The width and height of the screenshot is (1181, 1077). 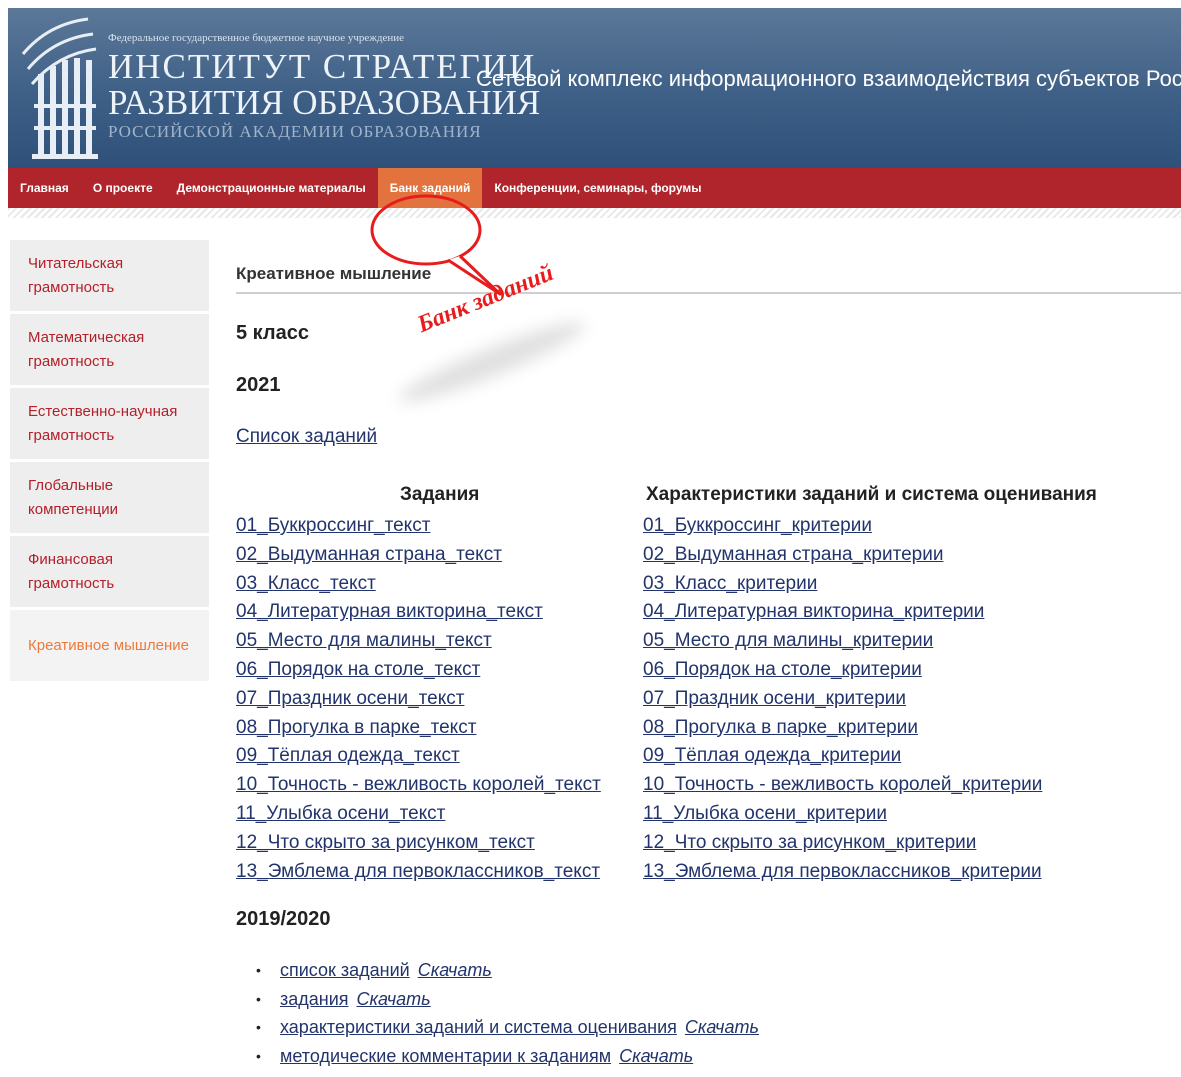 I want to click on sidebar-item-label: Естественно-научная грамотность, so click(x=103, y=423).